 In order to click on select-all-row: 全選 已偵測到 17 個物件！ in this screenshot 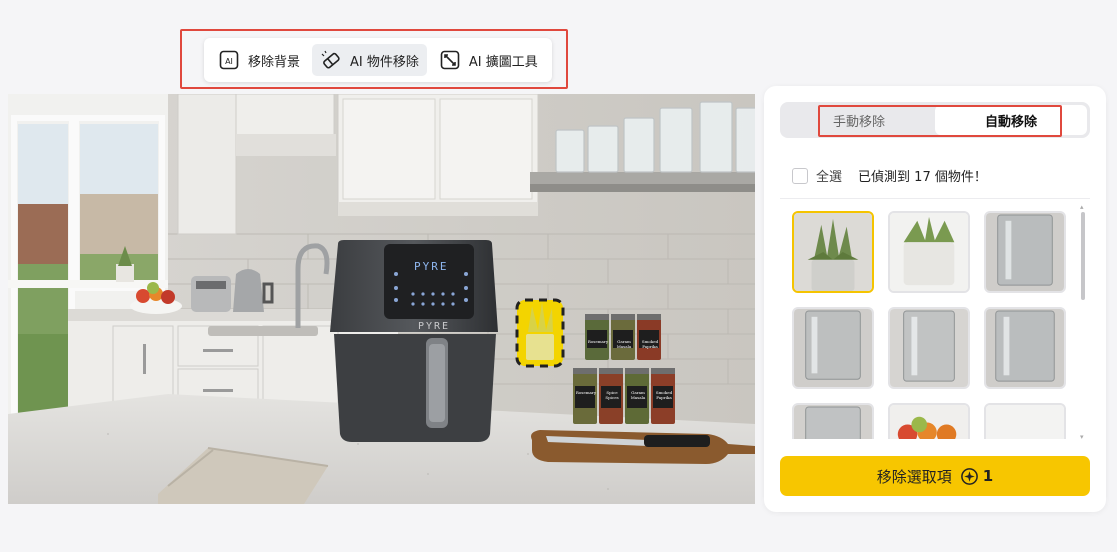, I will do `click(889, 175)`.